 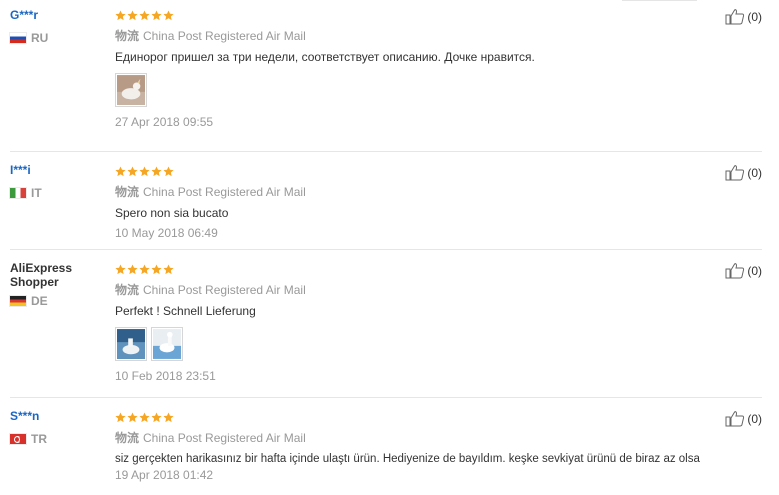 I want to click on flag-tr-icon, so click(x=18, y=439).